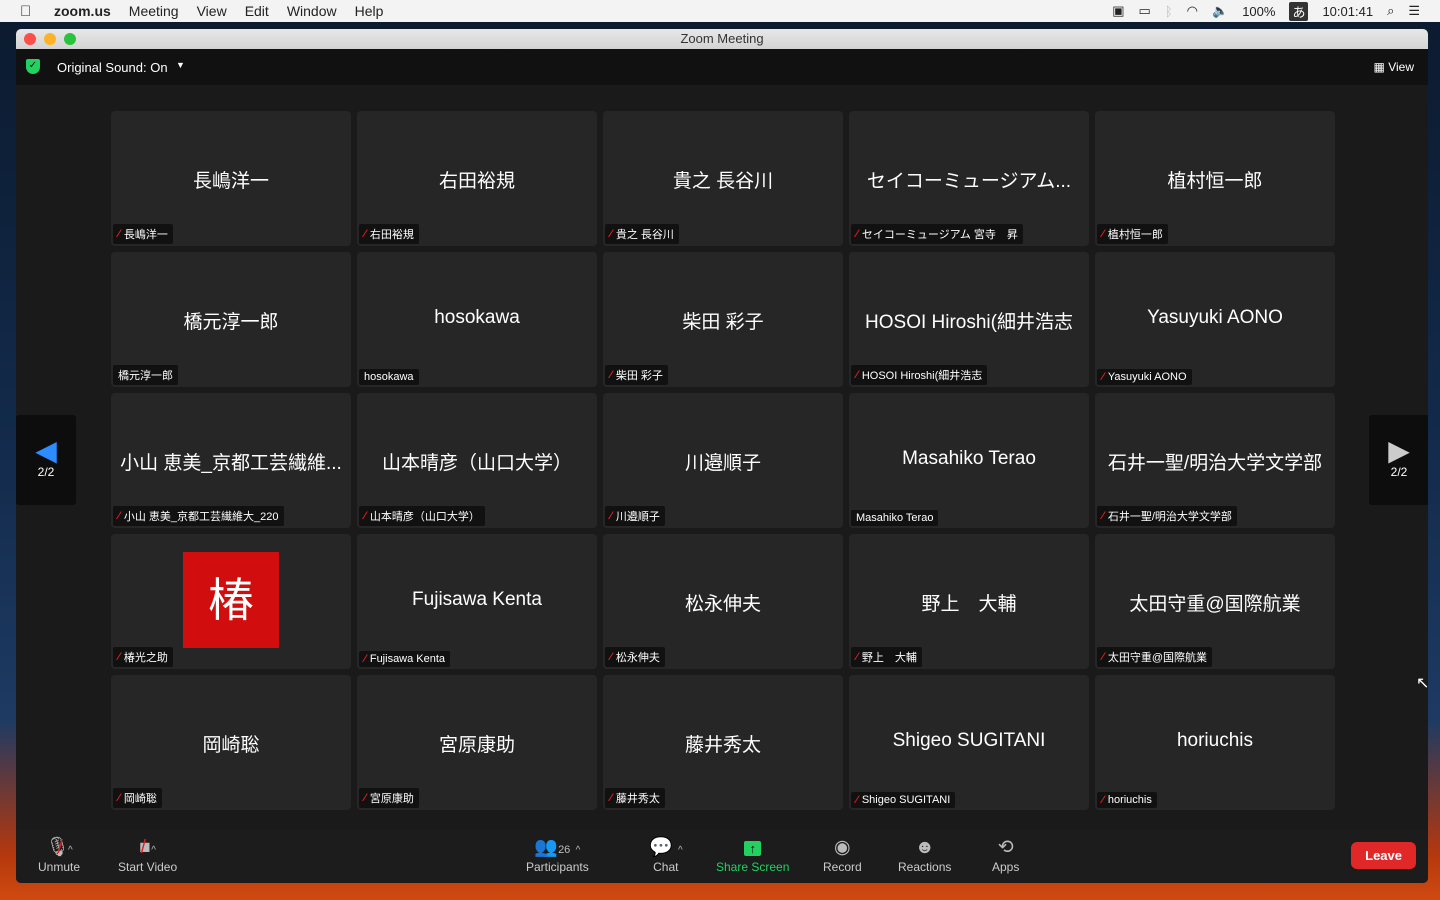  What do you see at coordinates (1347, 11) in the screenshot?
I see `clock: 10:01:41` at bounding box center [1347, 11].